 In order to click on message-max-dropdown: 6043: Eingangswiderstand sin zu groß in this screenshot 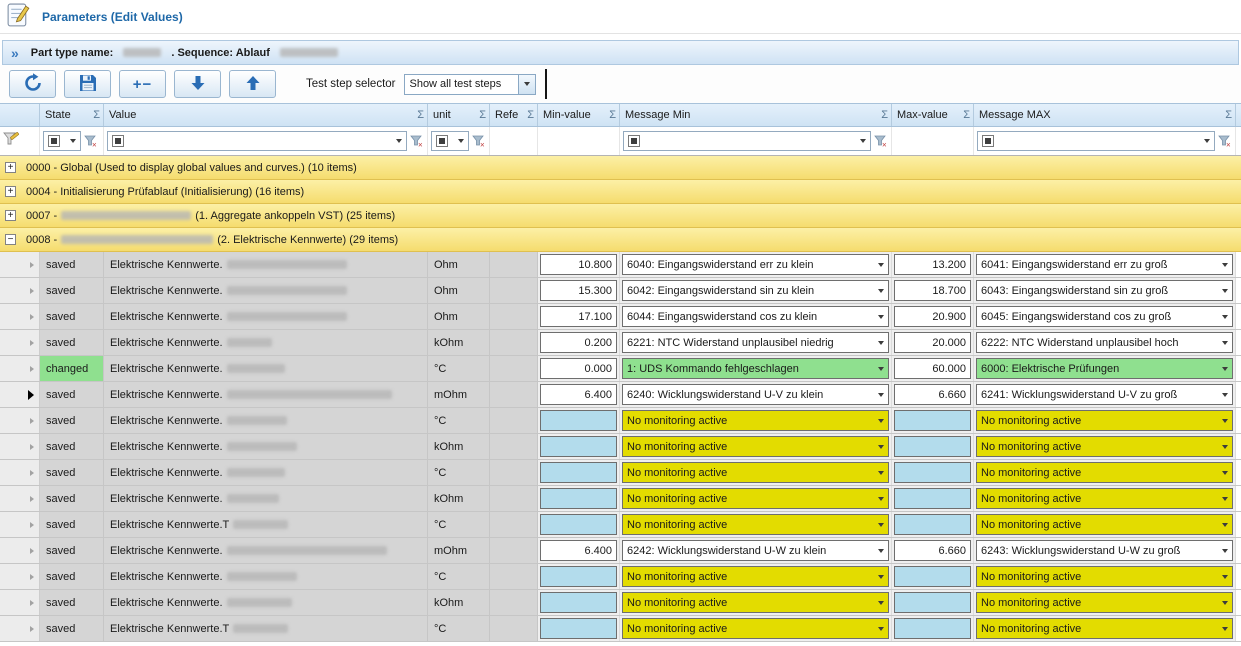, I will do `click(1104, 290)`.